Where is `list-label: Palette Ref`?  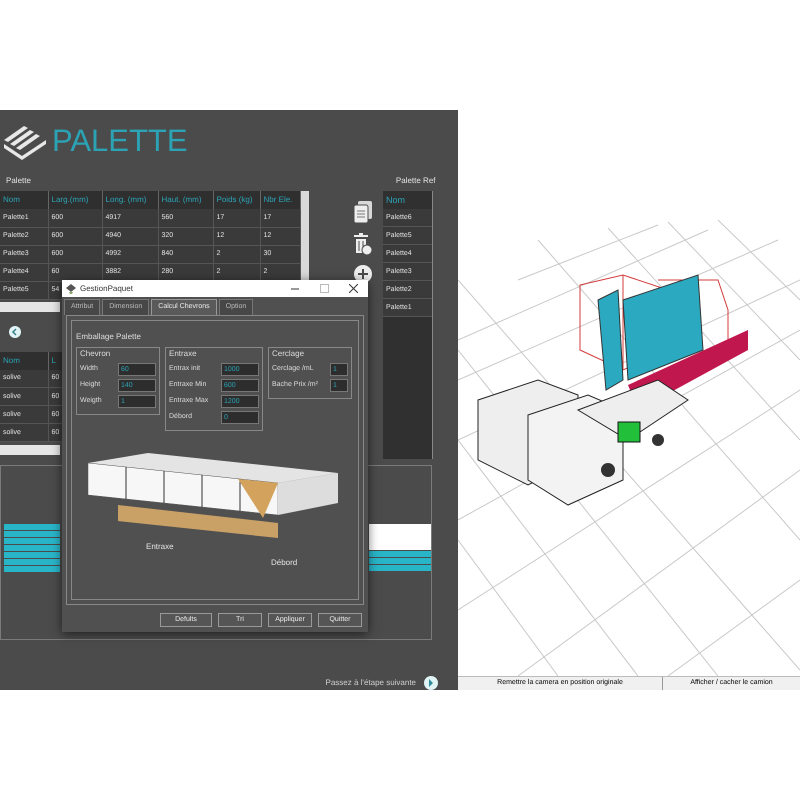 list-label: Palette Ref is located at coordinates (416, 181).